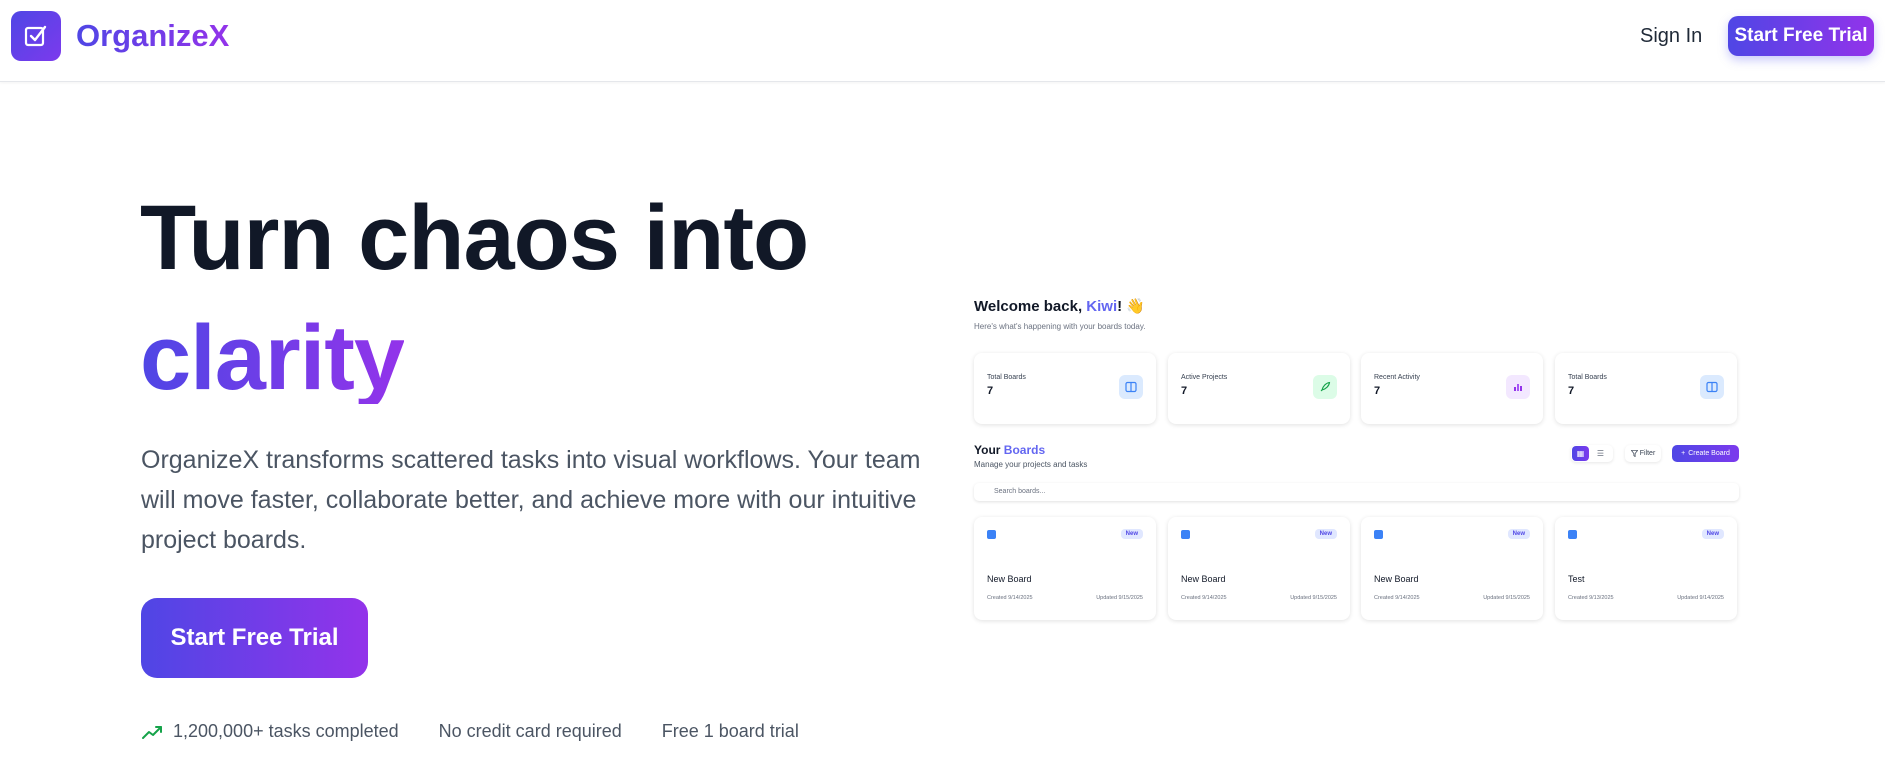 This screenshot has width=1885, height=765. Describe the element at coordinates (1591, 598) in the screenshot. I see `board-created: Created 9/13/2025` at that location.